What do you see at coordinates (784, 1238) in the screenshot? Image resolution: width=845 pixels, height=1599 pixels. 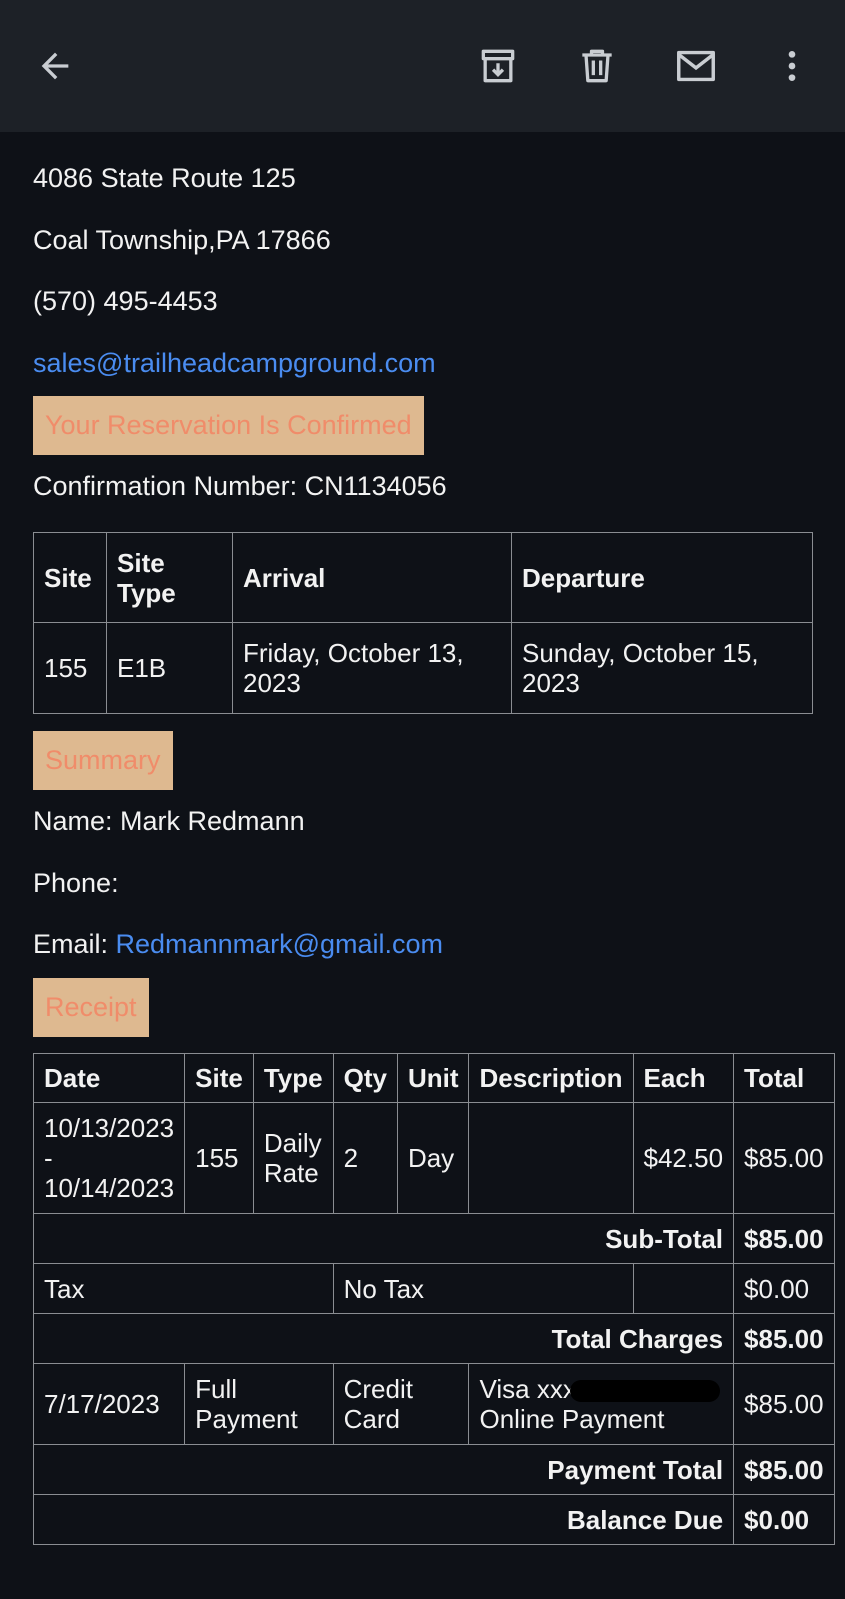 I see `subtotal-value: $85.00` at bounding box center [784, 1238].